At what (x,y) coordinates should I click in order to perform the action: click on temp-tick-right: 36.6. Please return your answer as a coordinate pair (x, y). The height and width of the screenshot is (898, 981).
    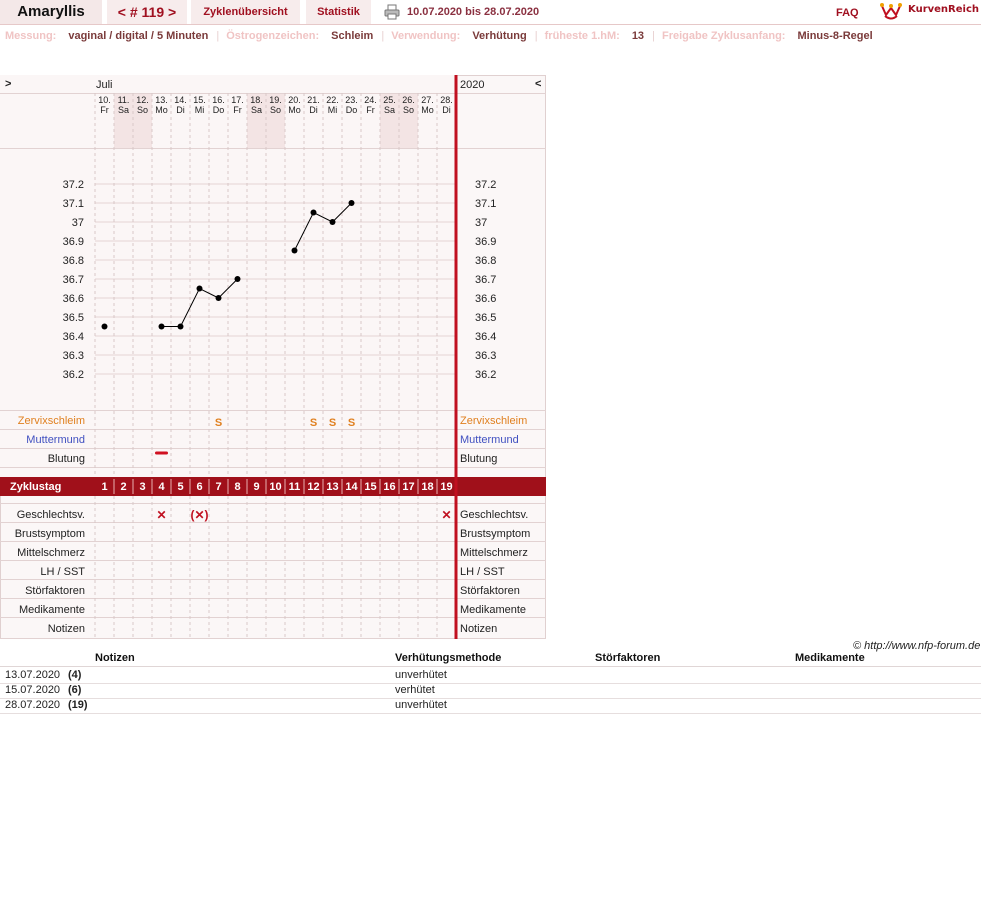
    Looking at the image, I should click on (485, 299).